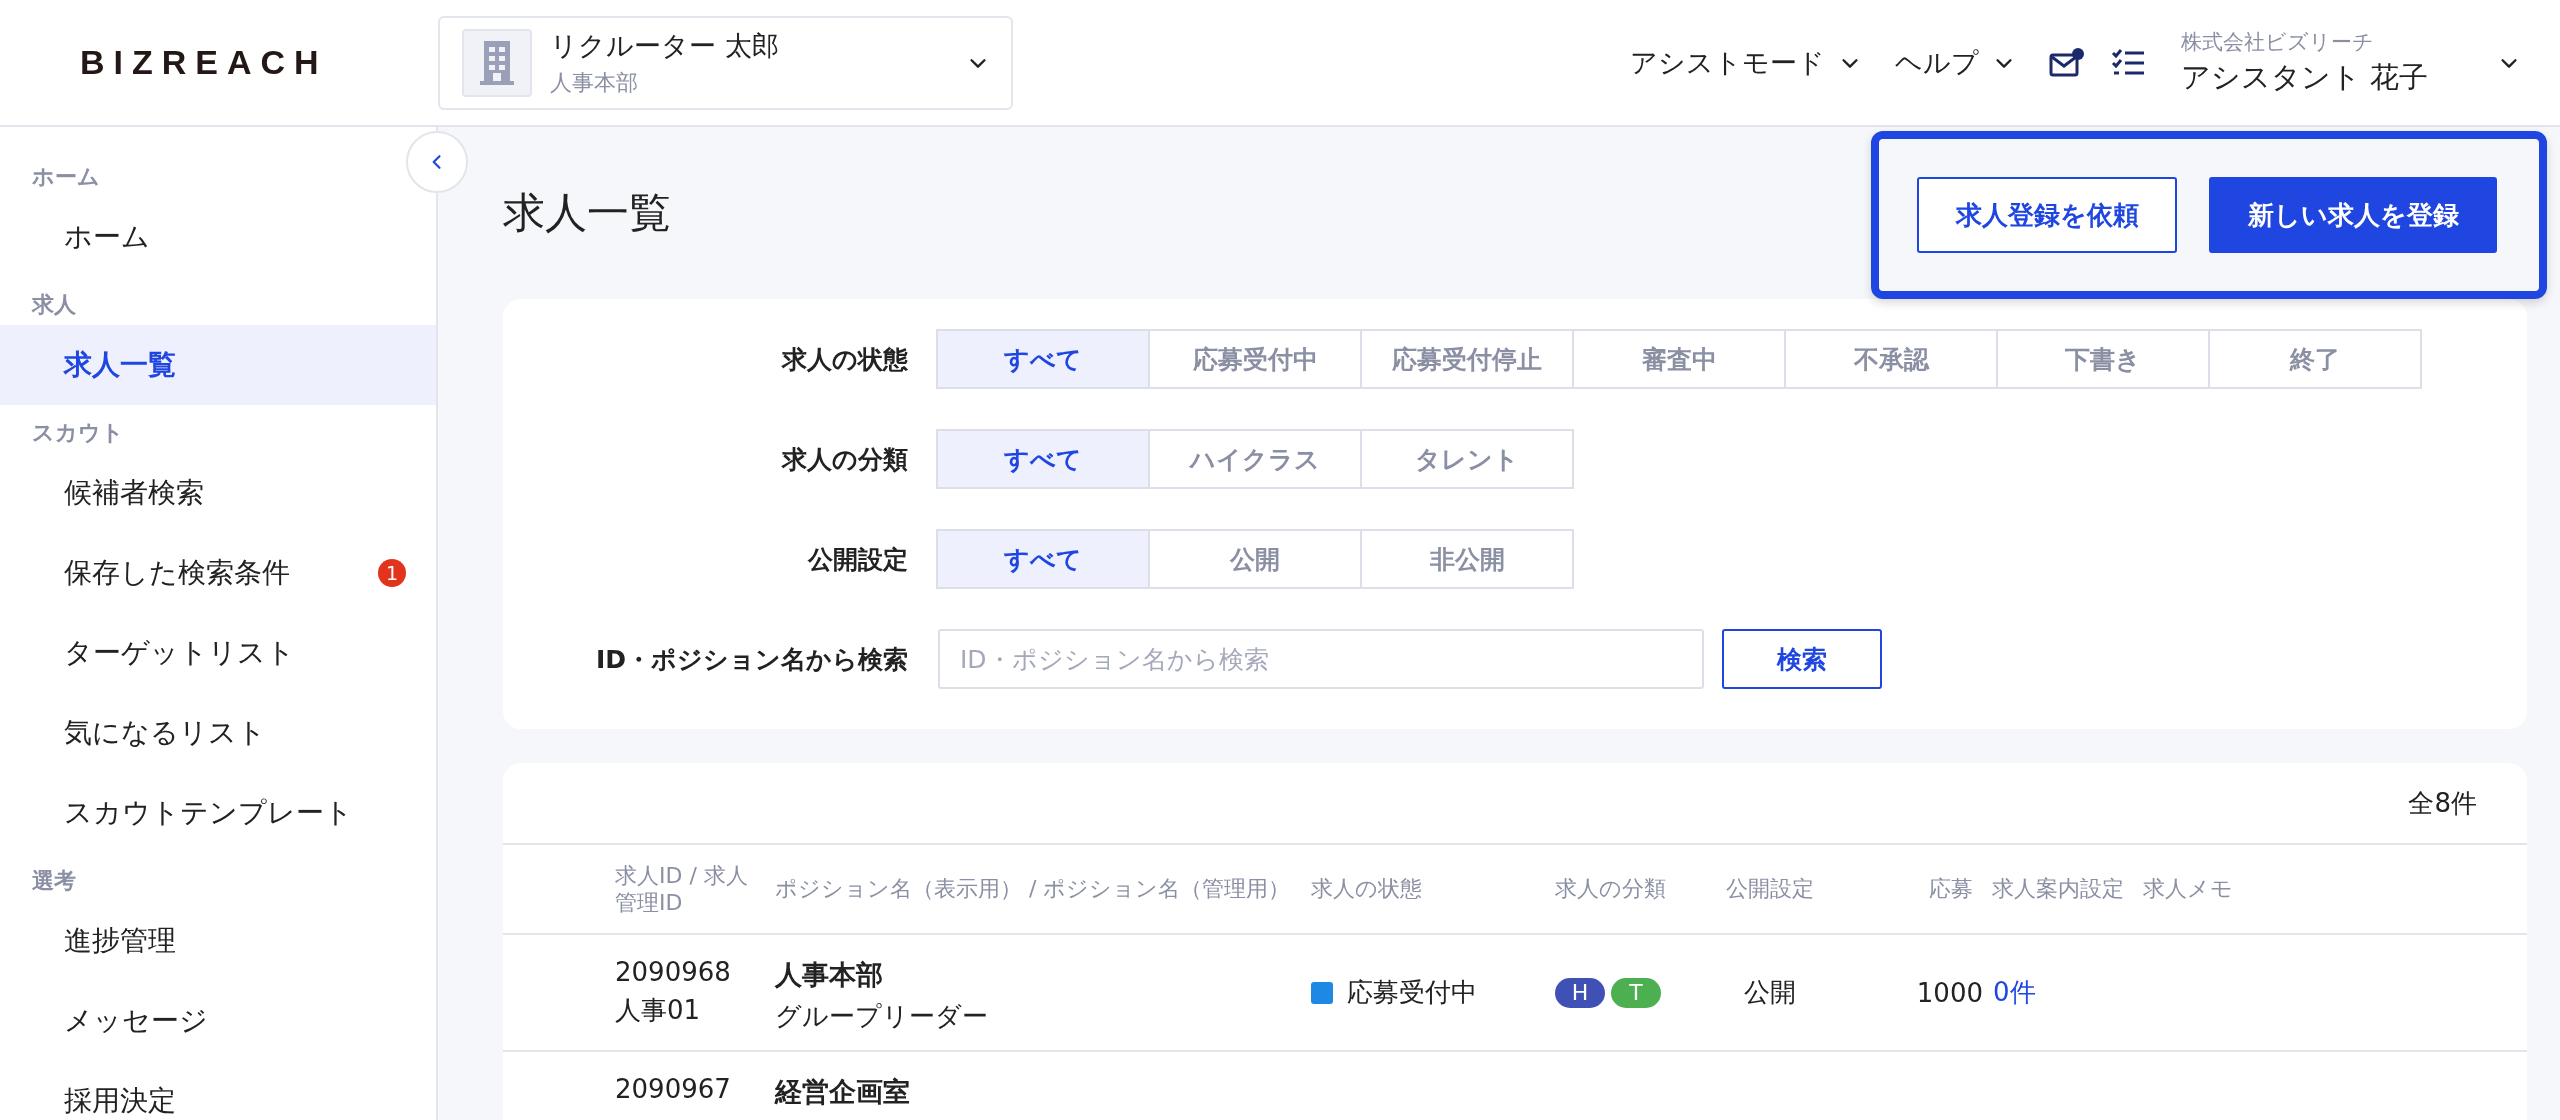 The height and width of the screenshot is (1120, 2560). What do you see at coordinates (665, 45) in the screenshot?
I see `account-name: リクルーター 太郎` at bounding box center [665, 45].